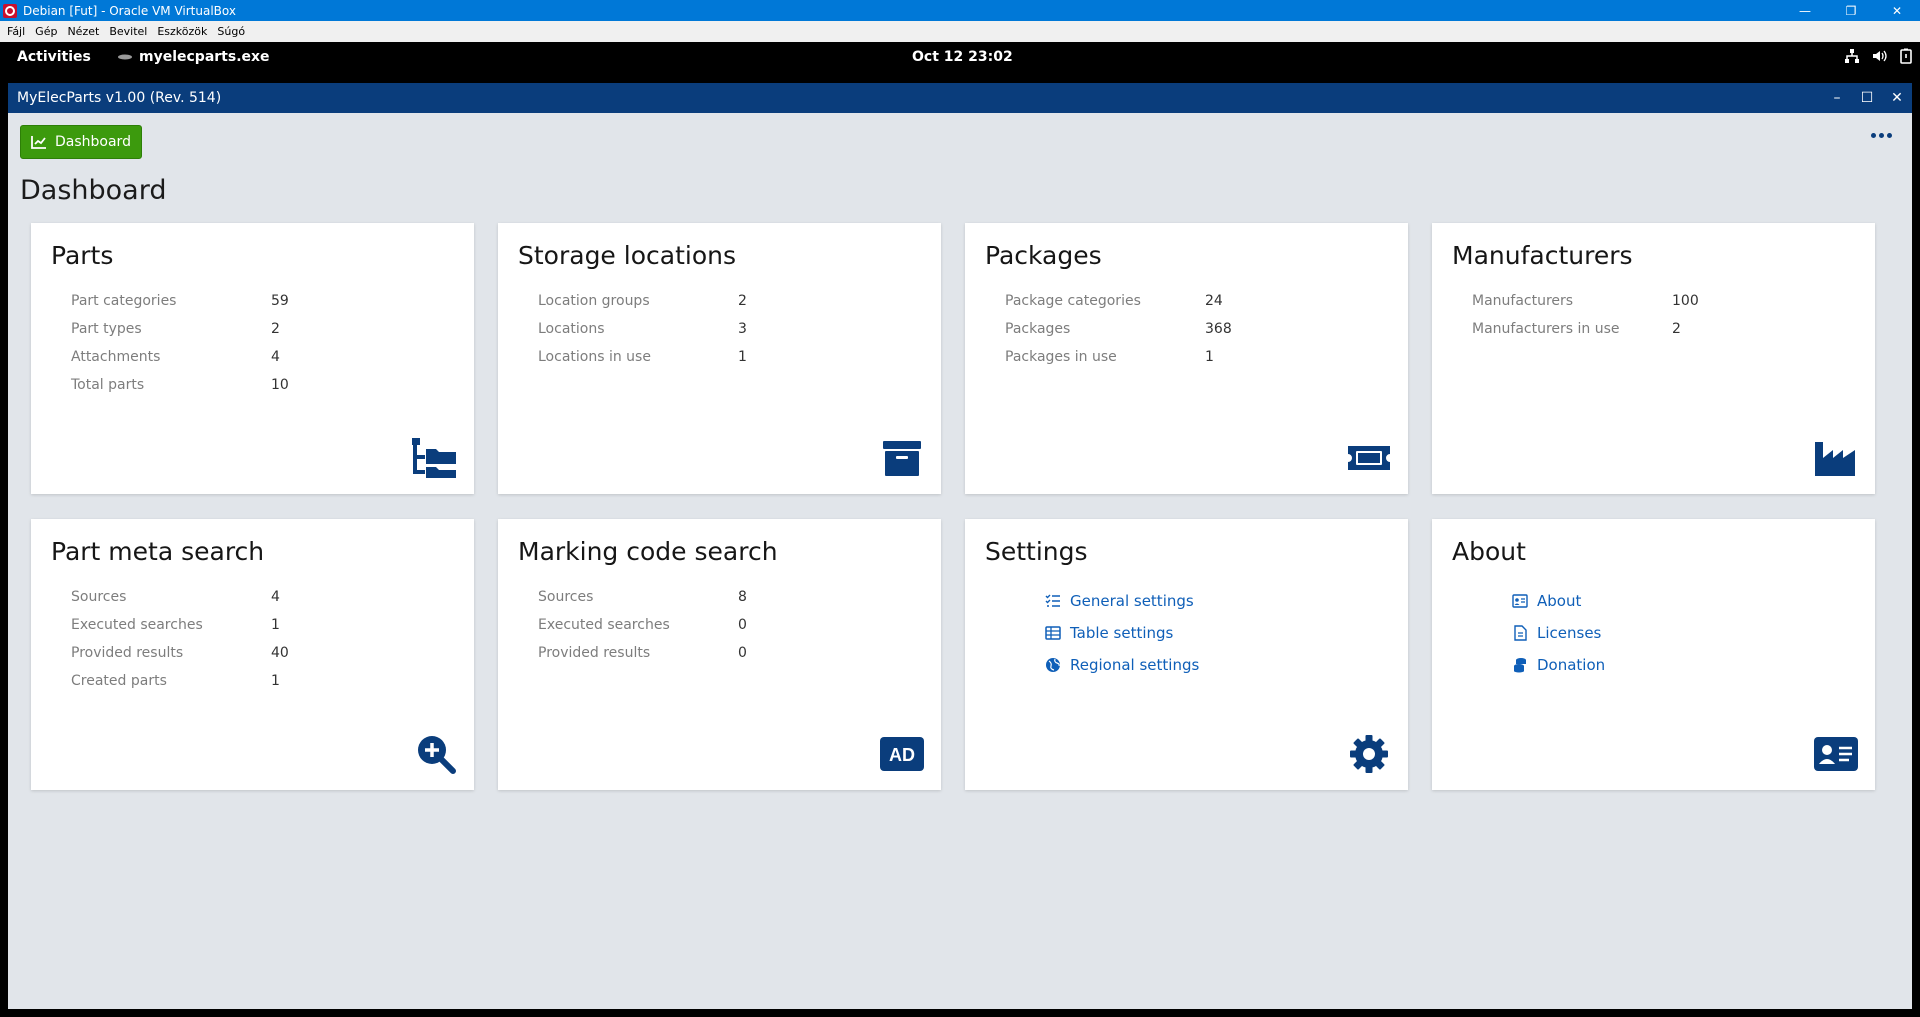 Image resolution: width=1920 pixels, height=1017 pixels. I want to click on stat-value: 4, so click(275, 597).